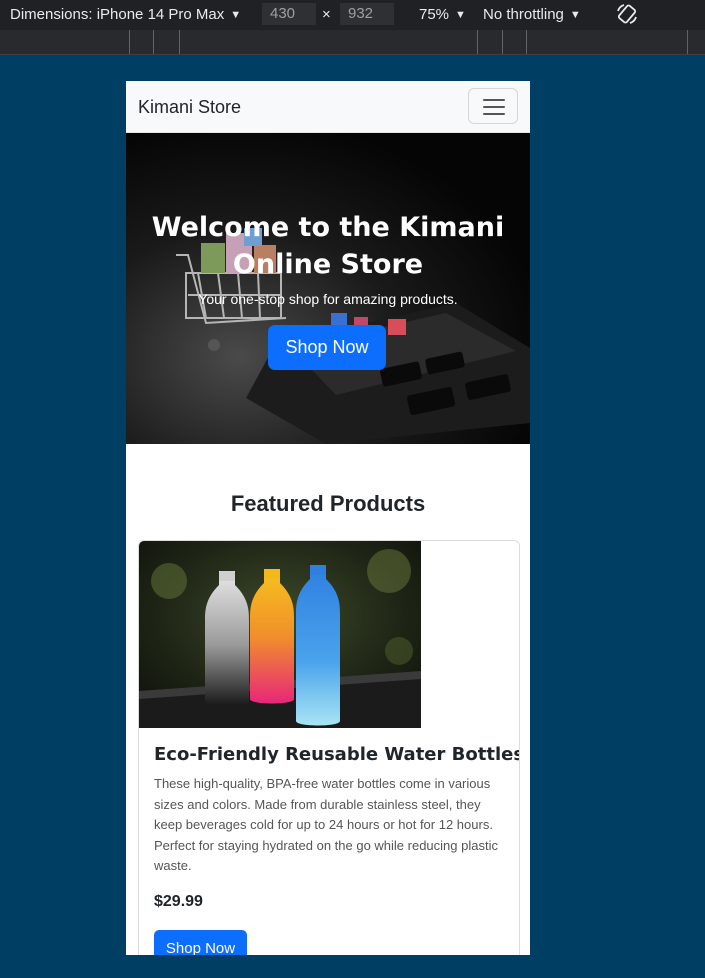 The height and width of the screenshot is (978, 705). Describe the element at coordinates (337, 754) in the screenshot. I see `product-title: Eco-Friendly Reusable Water Bottles` at that location.